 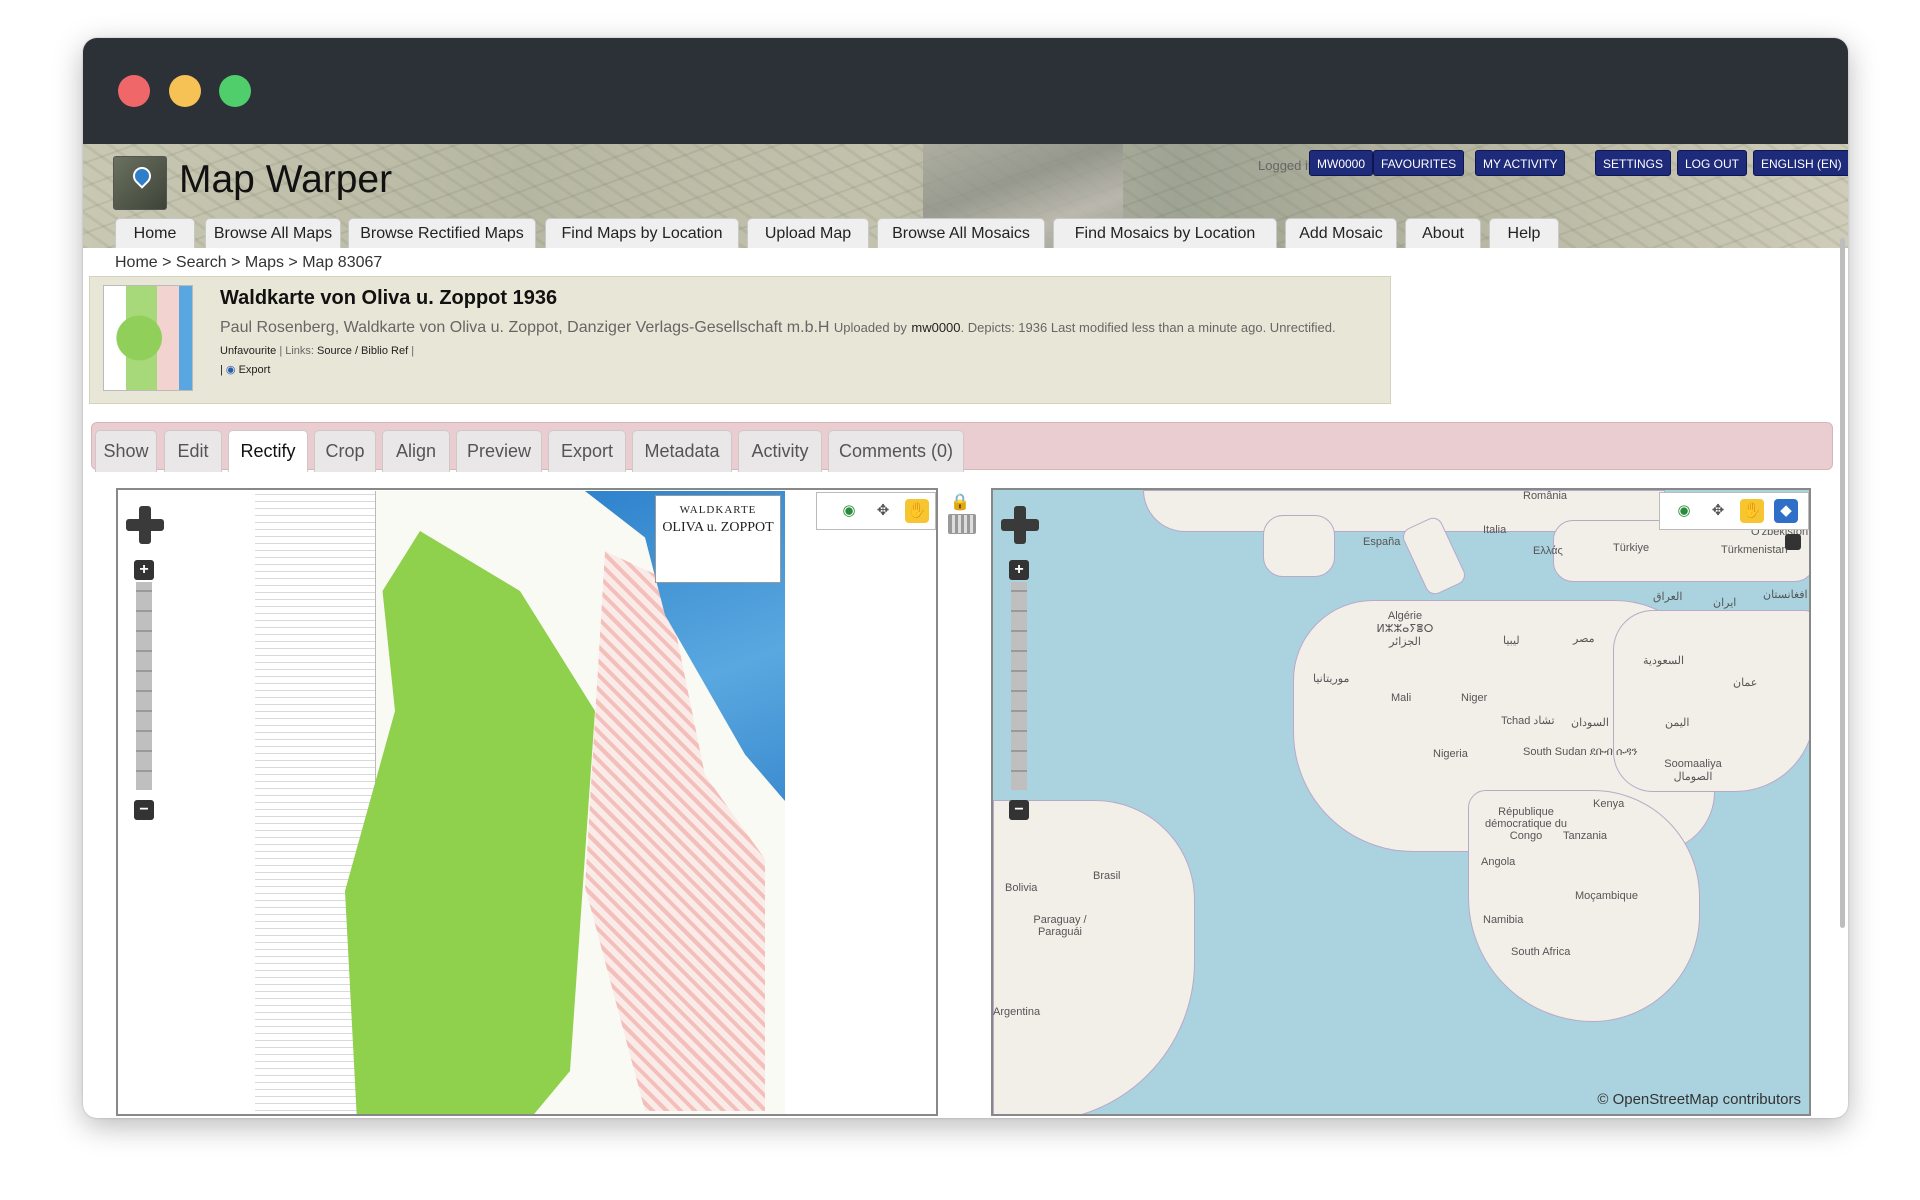 What do you see at coordinates (1631, 548) in the screenshot?
I see `map-label: Türkiye` at bounding box center [1631, 548].